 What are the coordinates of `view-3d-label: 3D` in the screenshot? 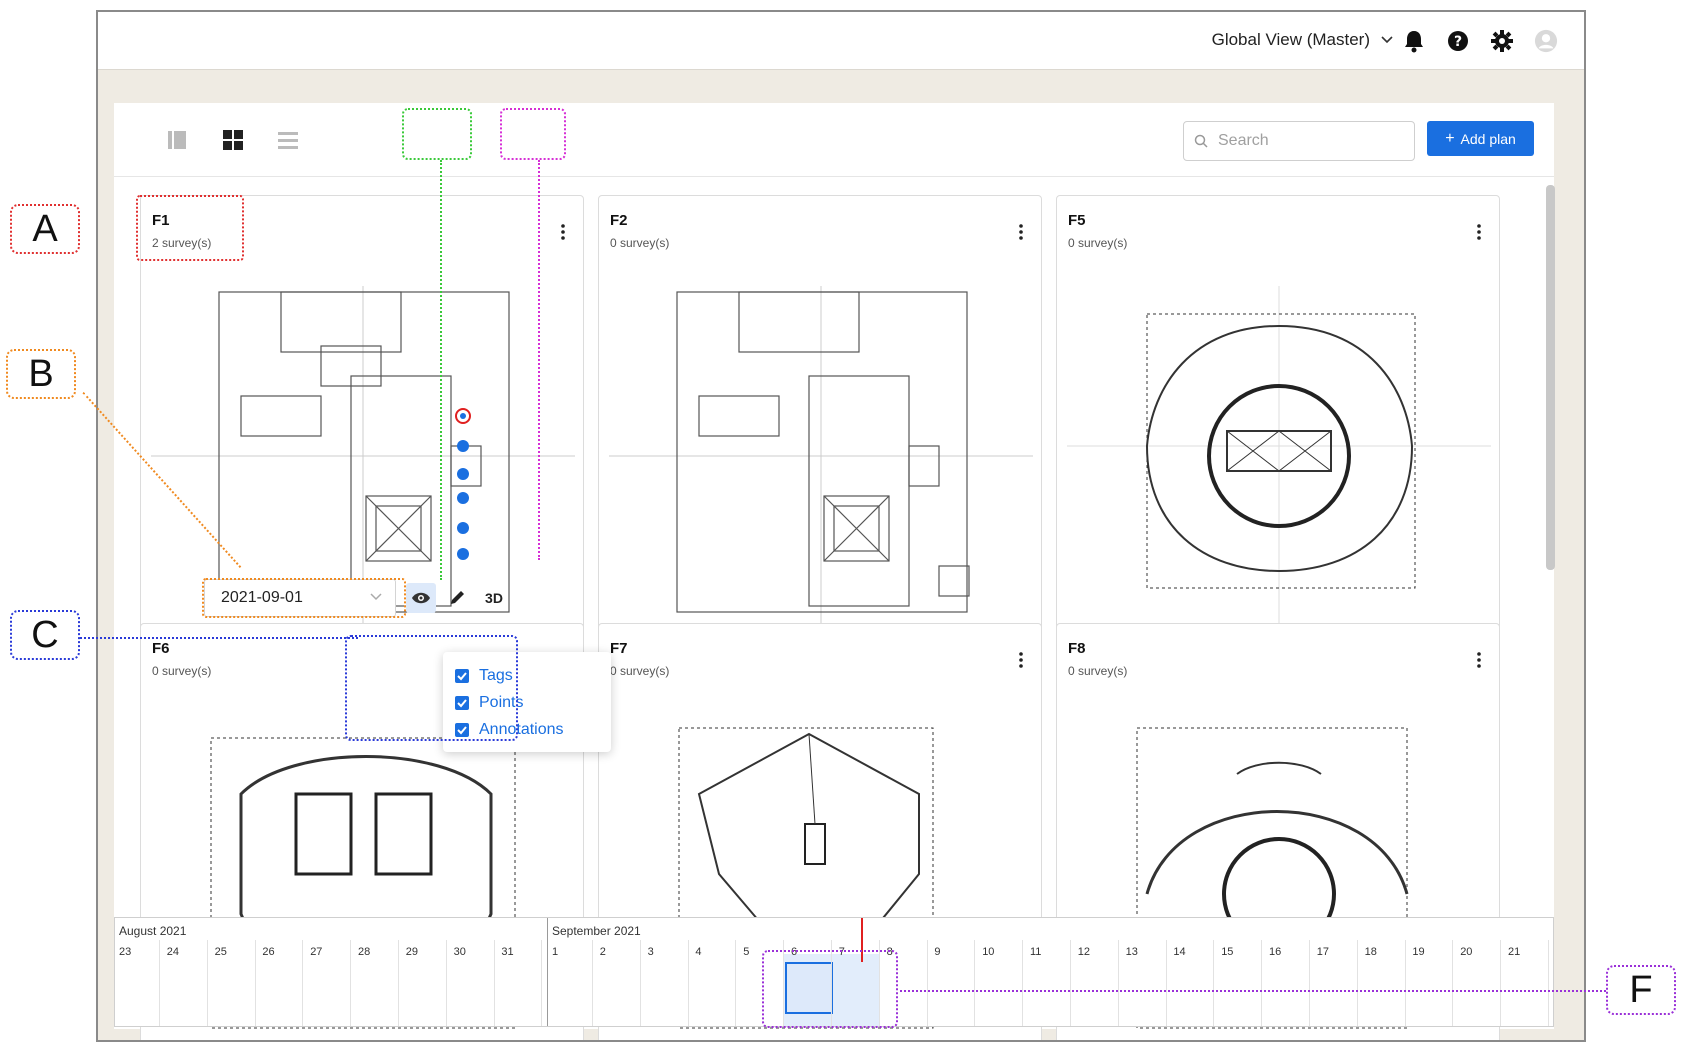 It's located at (494, 598).